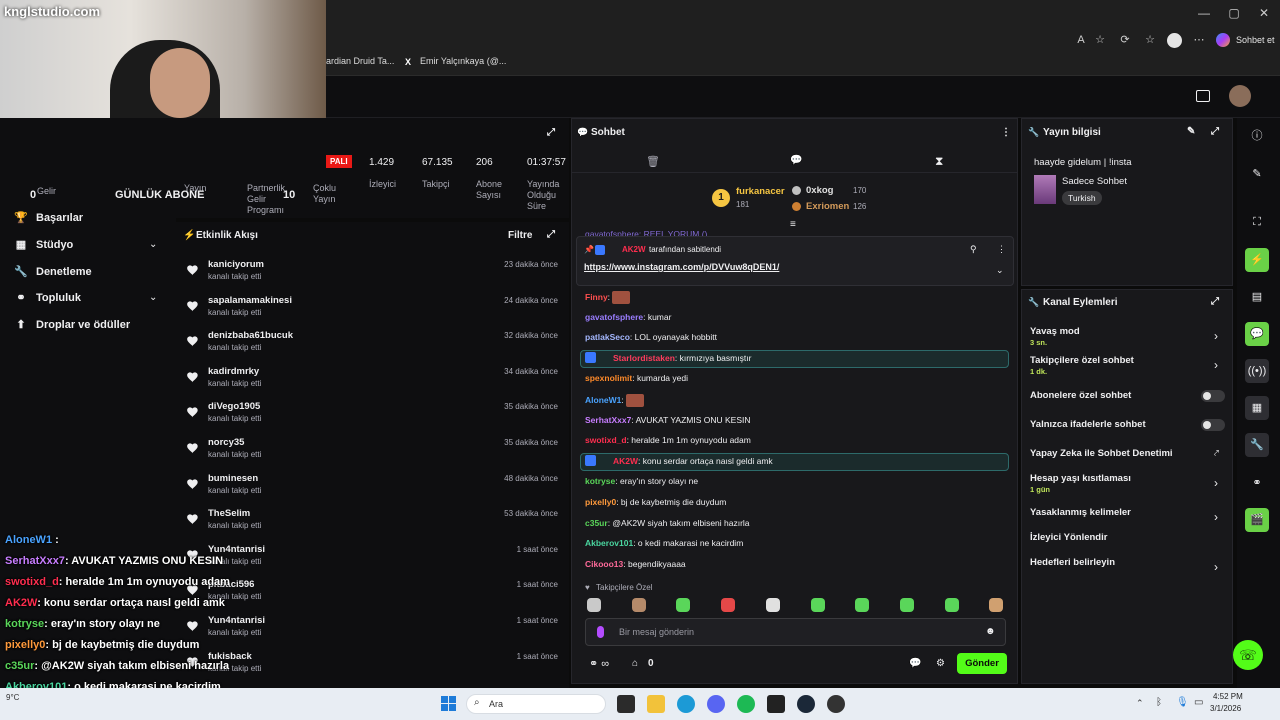  I want to click on broadcast-icon: ((•)), so click(1257, 371).